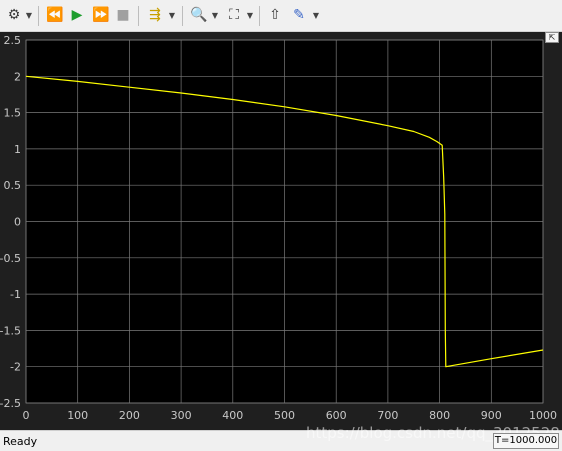  I want to click on x-tick-label: 800, so click(439, 415).